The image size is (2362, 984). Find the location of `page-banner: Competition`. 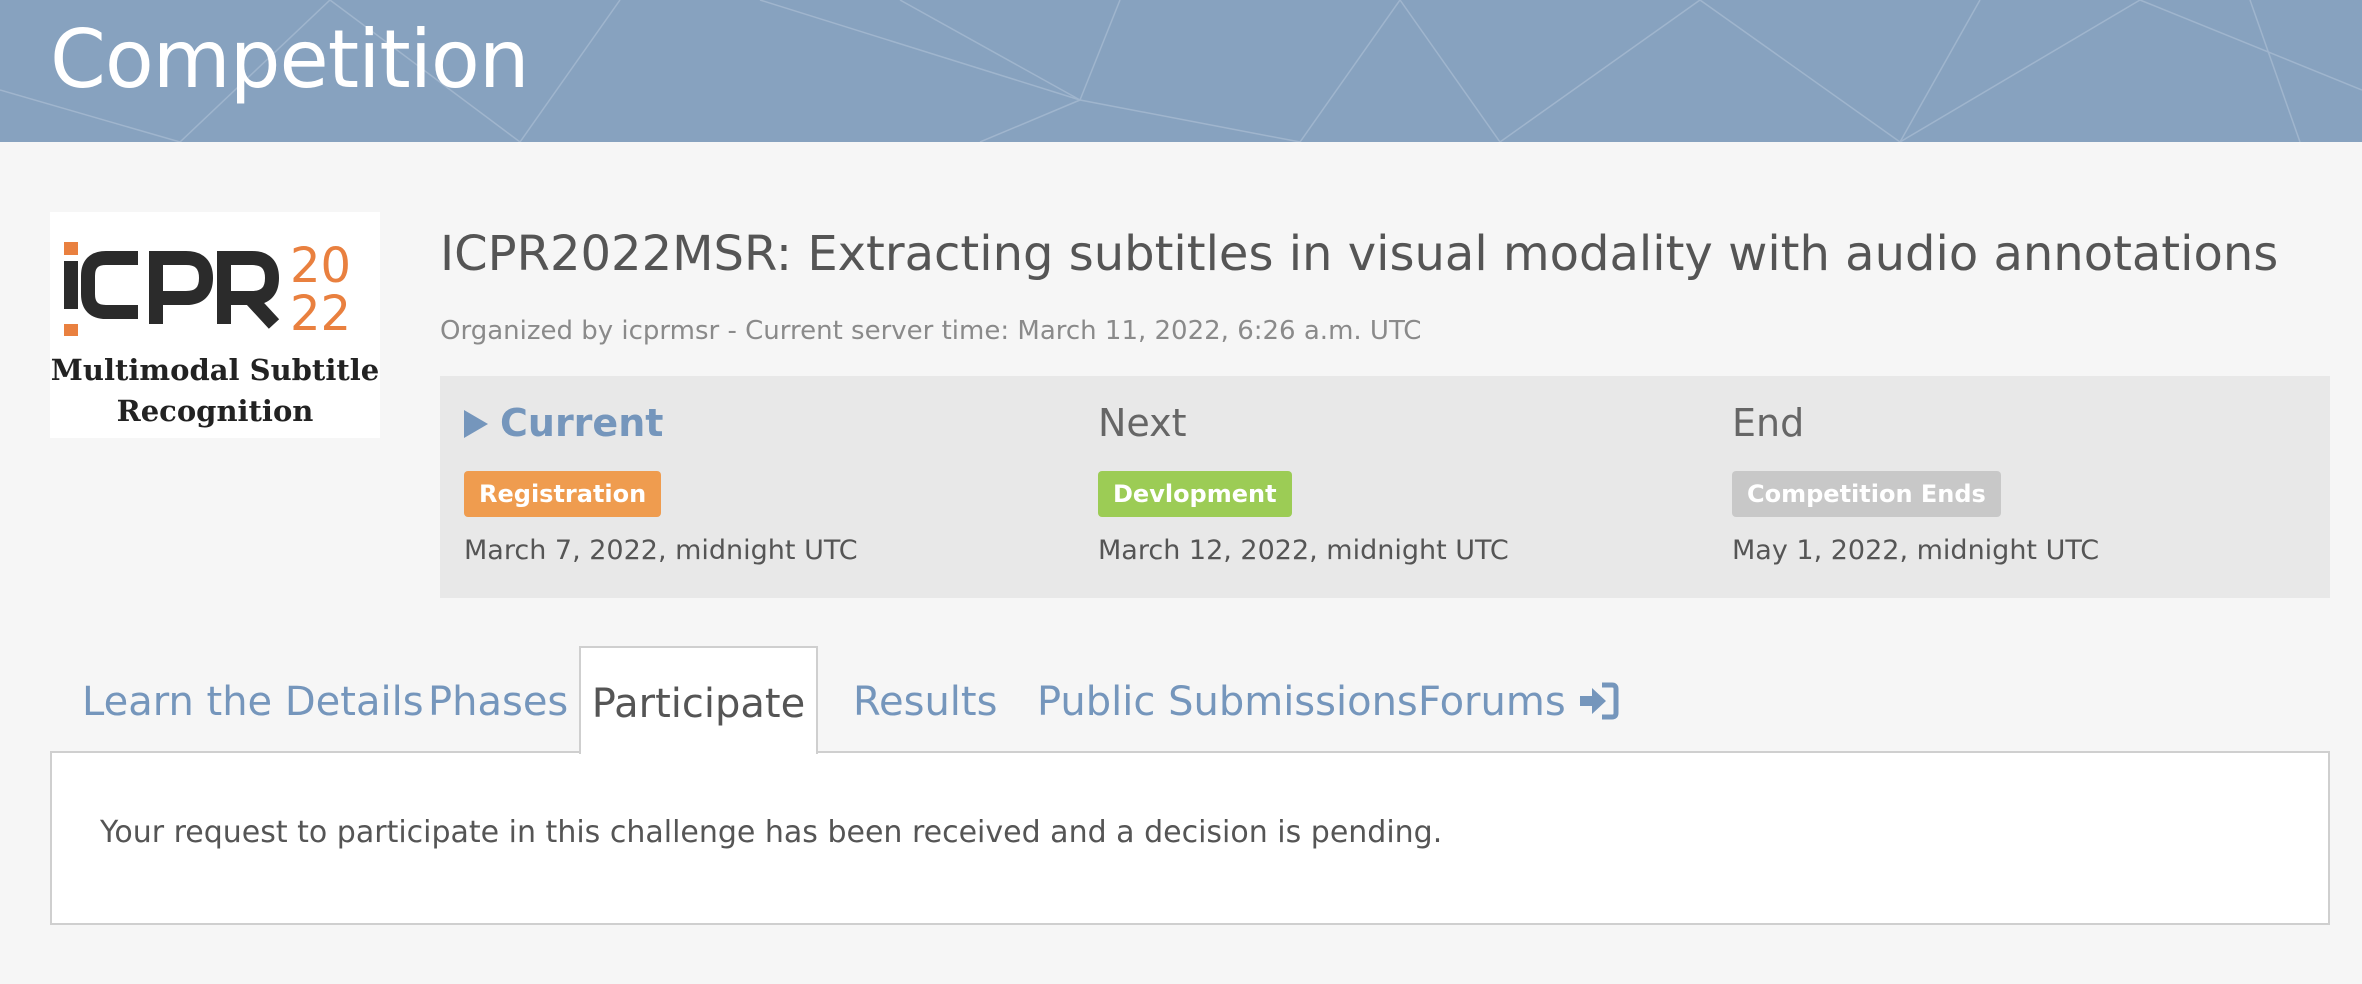

page-banner: Competition is located at coordinates (1181, 71).